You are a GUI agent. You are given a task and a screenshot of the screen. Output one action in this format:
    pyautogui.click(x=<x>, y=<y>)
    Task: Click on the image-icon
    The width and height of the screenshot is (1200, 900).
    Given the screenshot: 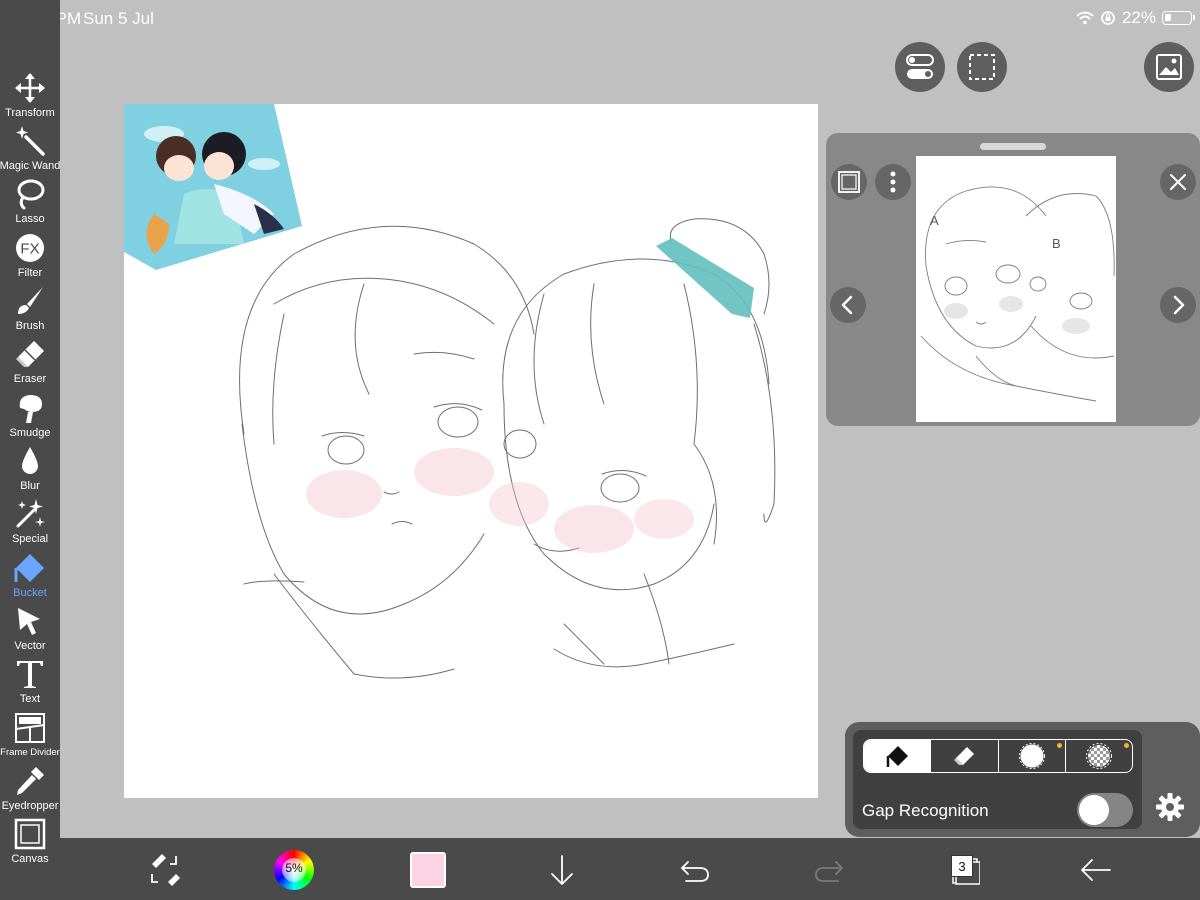 What is the action you would take?
    pyautogui.click(x=1169, y=67)
    